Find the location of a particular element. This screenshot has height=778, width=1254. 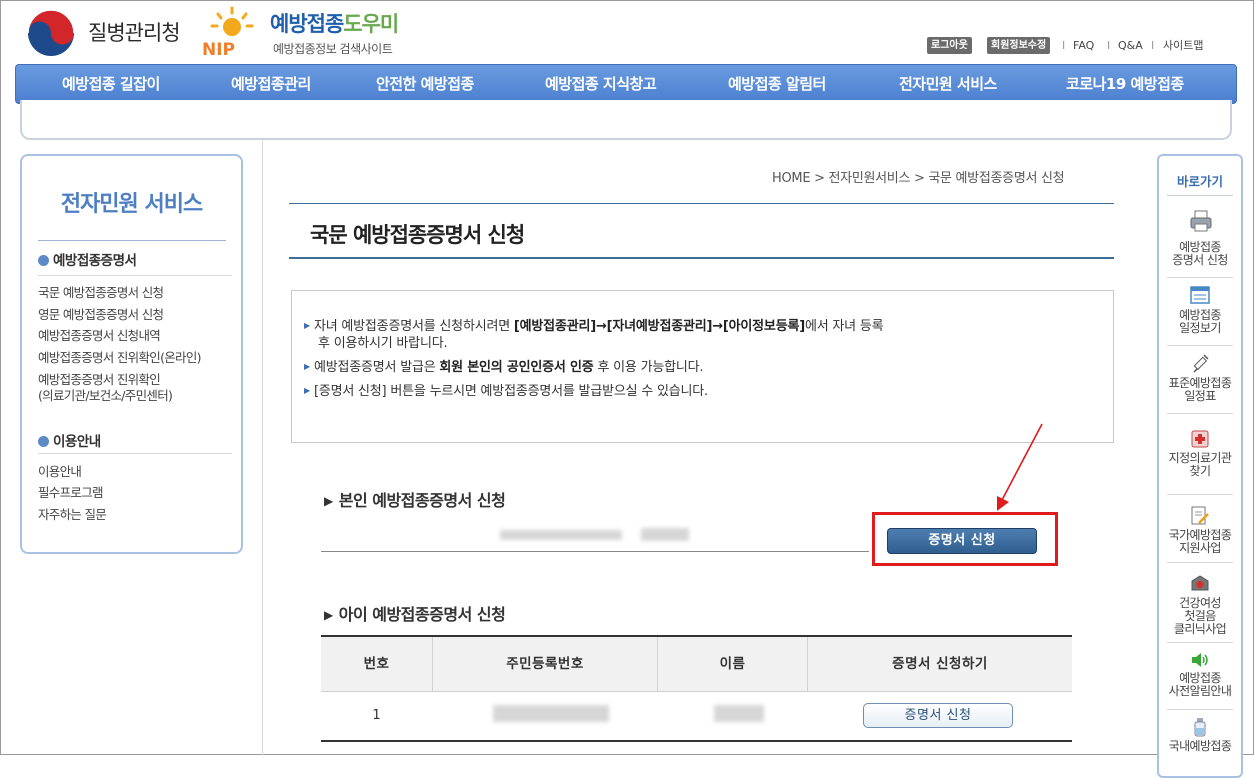

quick-link-certificate: 예방접종 증명서 신청 is located at coordinates (1200, 254).